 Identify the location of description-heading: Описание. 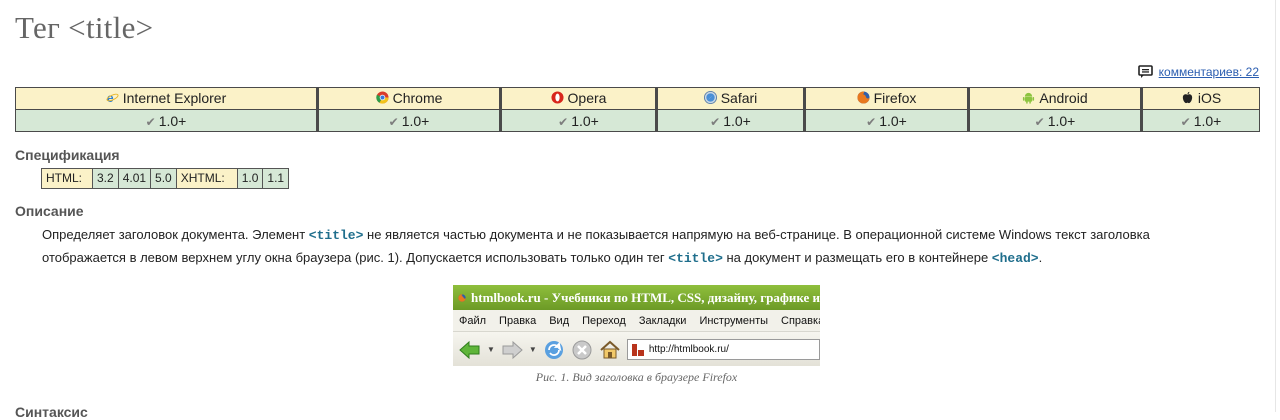
(49, 211).